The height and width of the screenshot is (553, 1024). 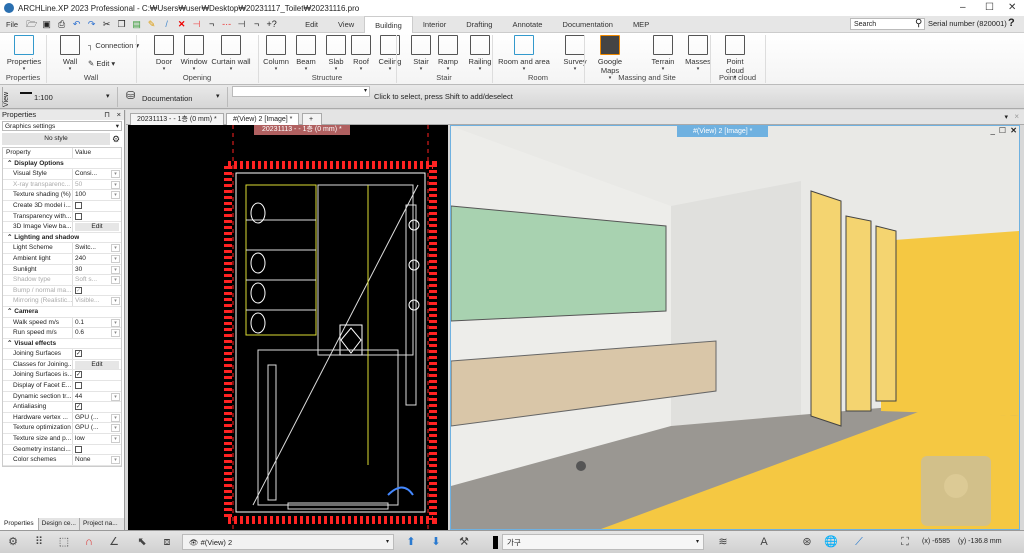 I want to click on orbit-icon: ⊛, so click(x=807, y=542).